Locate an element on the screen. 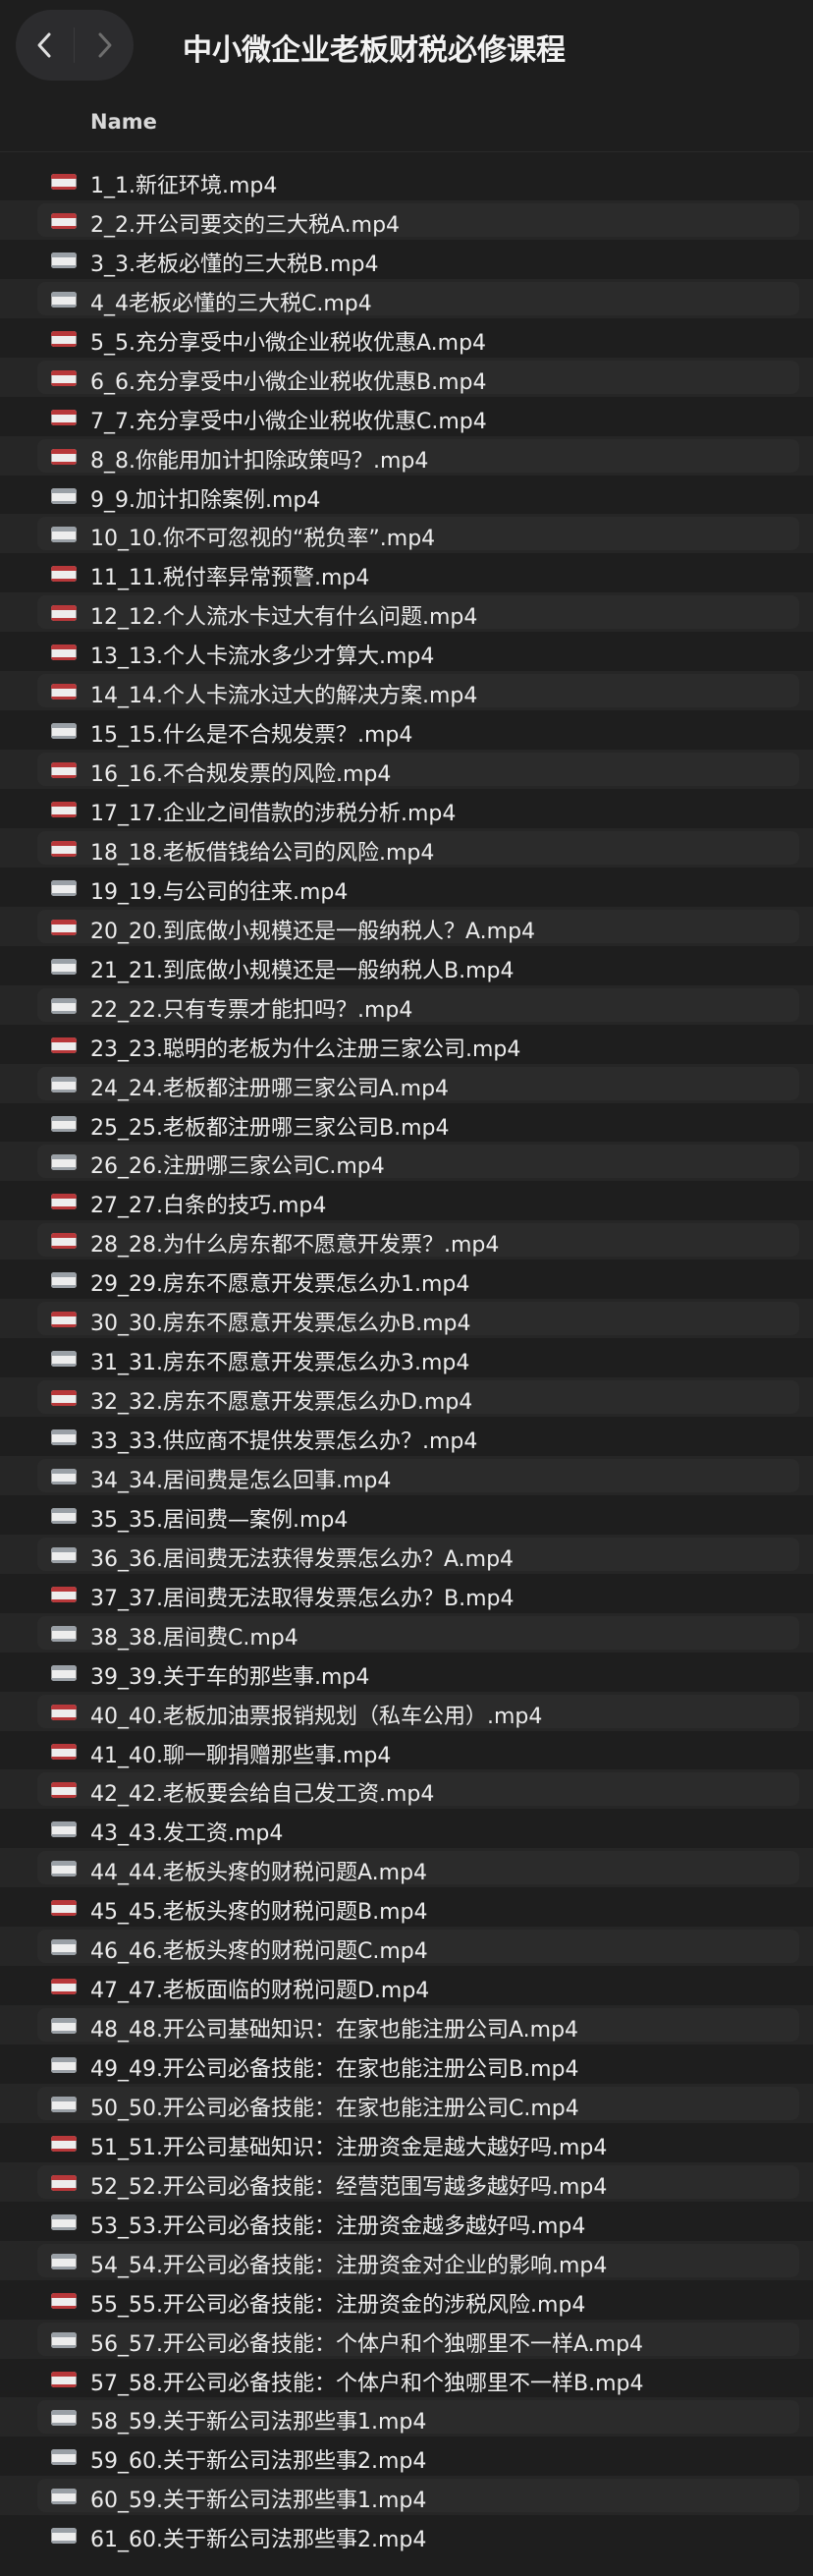  file-row: 23_23.聪明的老板为什么注册三家公司.mp4 is located at coordinates (406, 1044).